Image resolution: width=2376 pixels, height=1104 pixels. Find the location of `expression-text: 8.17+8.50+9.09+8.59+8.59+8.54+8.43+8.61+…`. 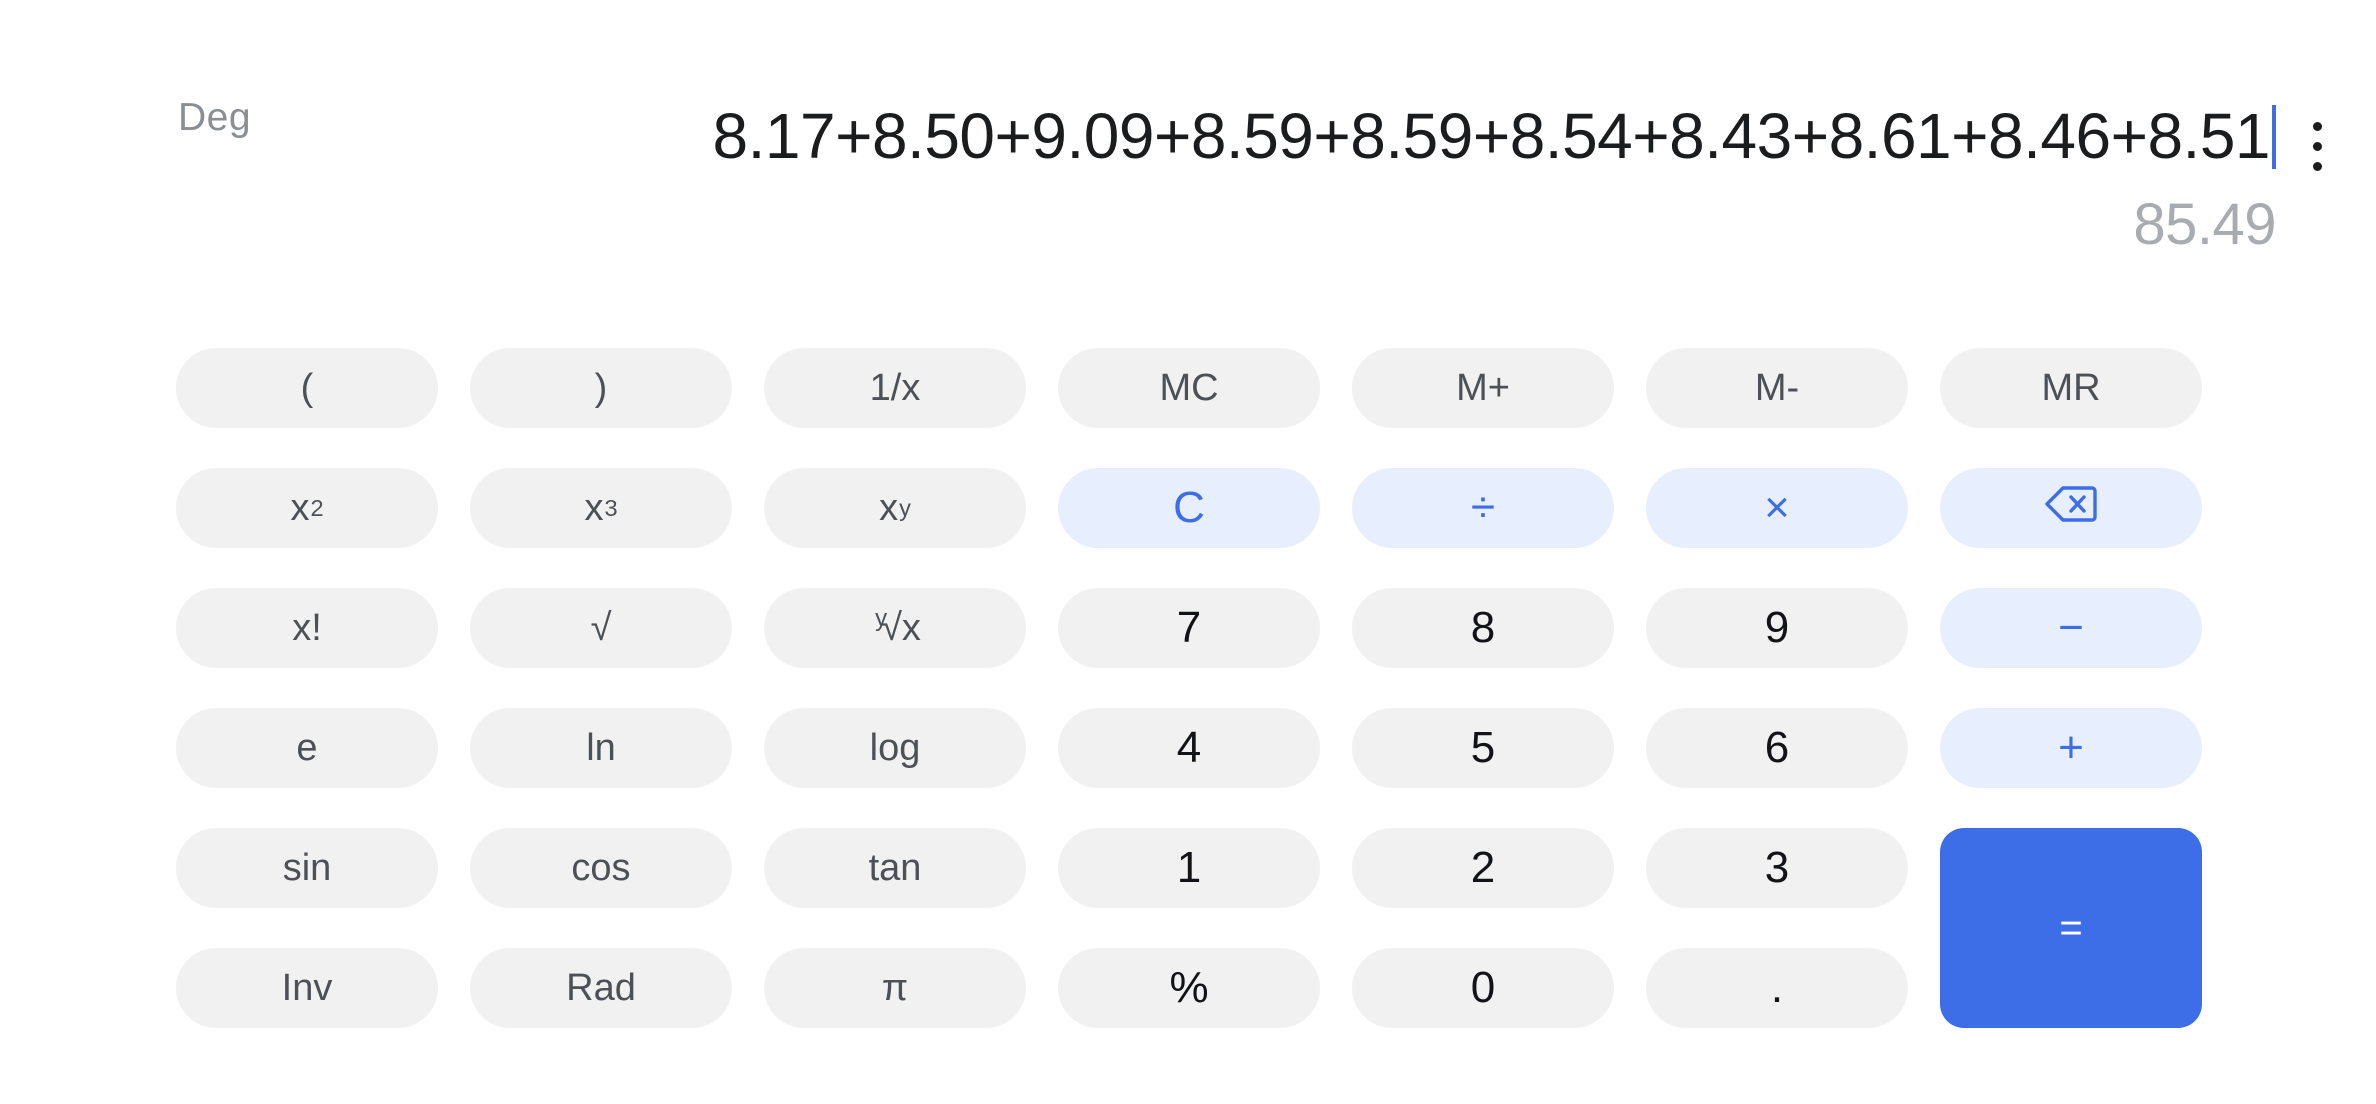

expression-text: 8.17+8.50+9.09+8.59+8.59+8.54+8.43+8.61+… is located at coordinates (1491, 136).